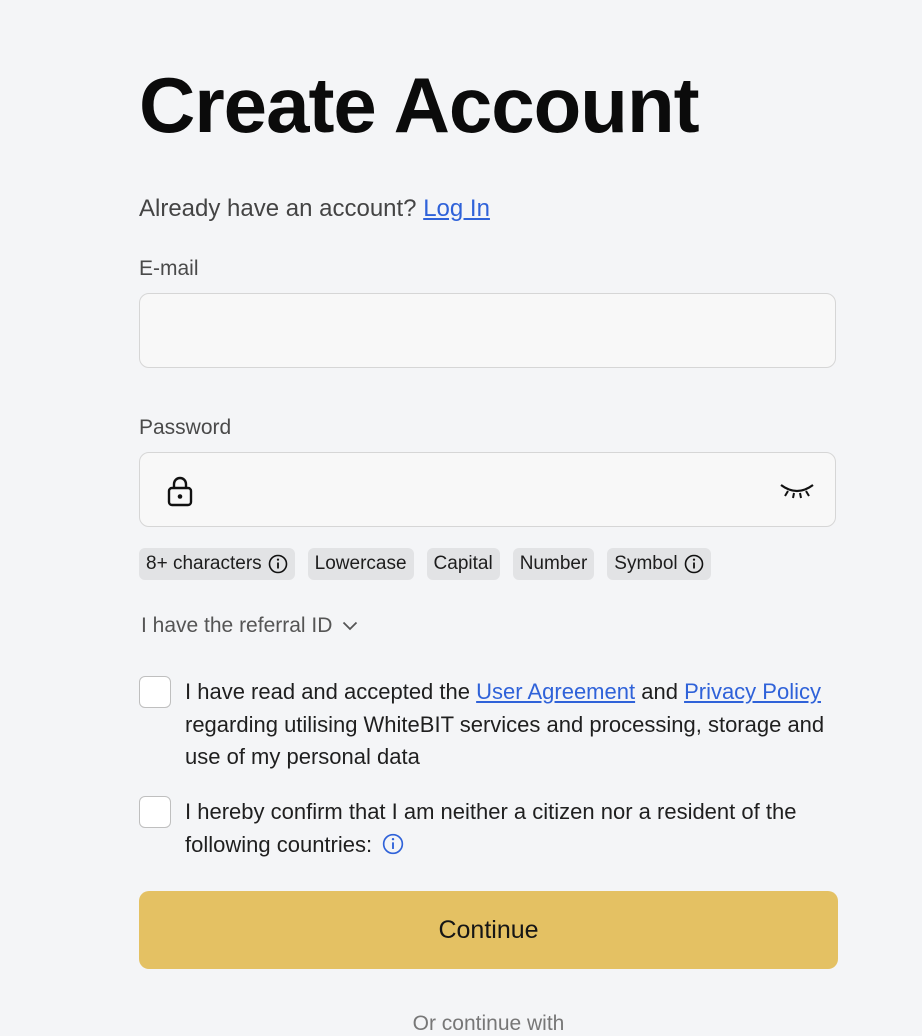 This screenshot has width=922, height=1036. I want to click on agreement-prefix: I have read and accepted the, so click(327, 691).